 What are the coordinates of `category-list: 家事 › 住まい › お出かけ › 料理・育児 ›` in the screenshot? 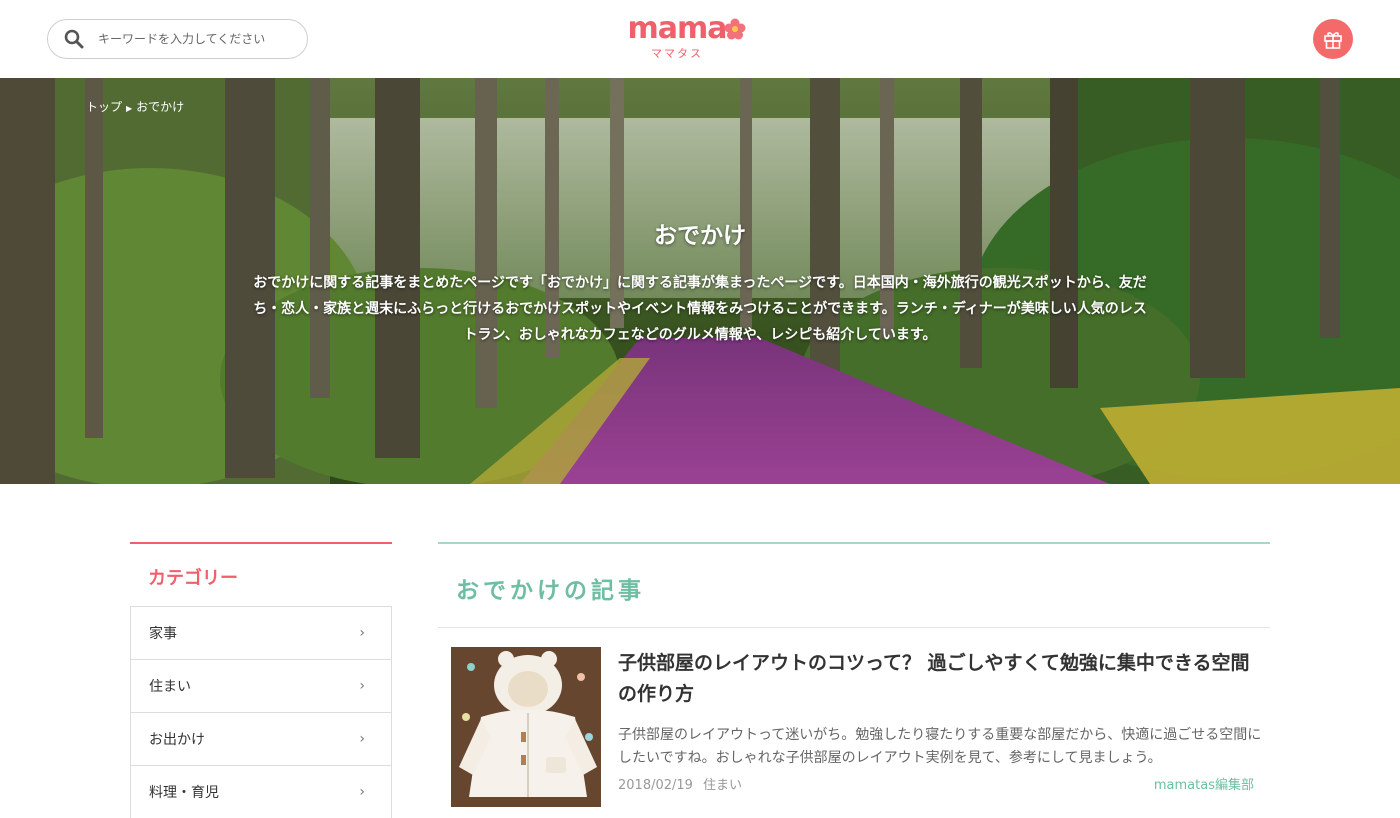 It's located at (261, 712).